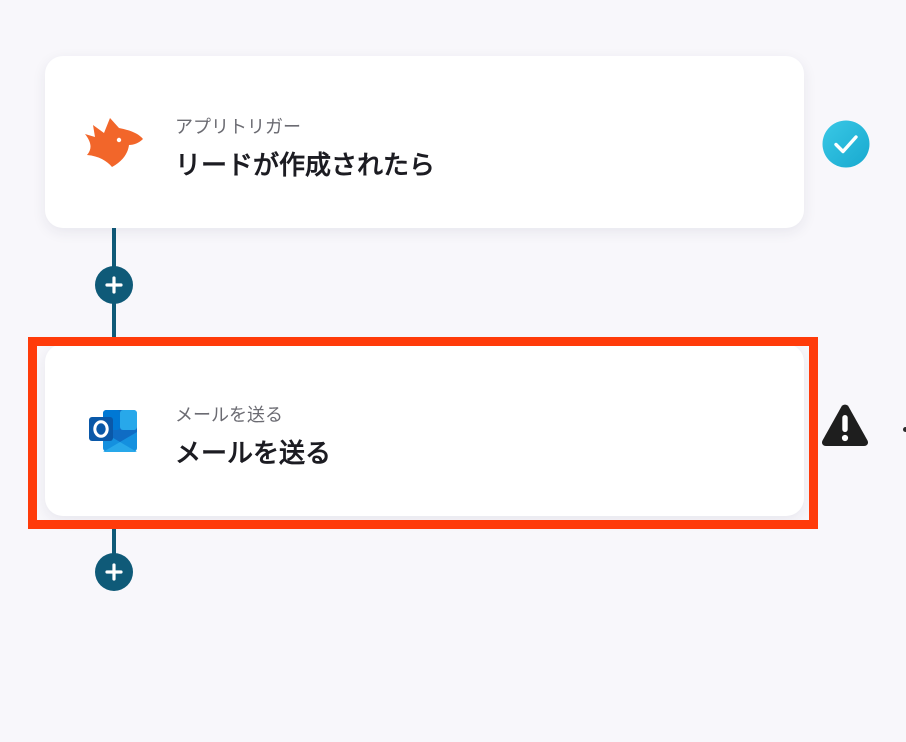 This screenshot has width=906, height=742. Describe the element at coordinates (114, 142) in the screenshot. I see `fox-app-icon` at that location.